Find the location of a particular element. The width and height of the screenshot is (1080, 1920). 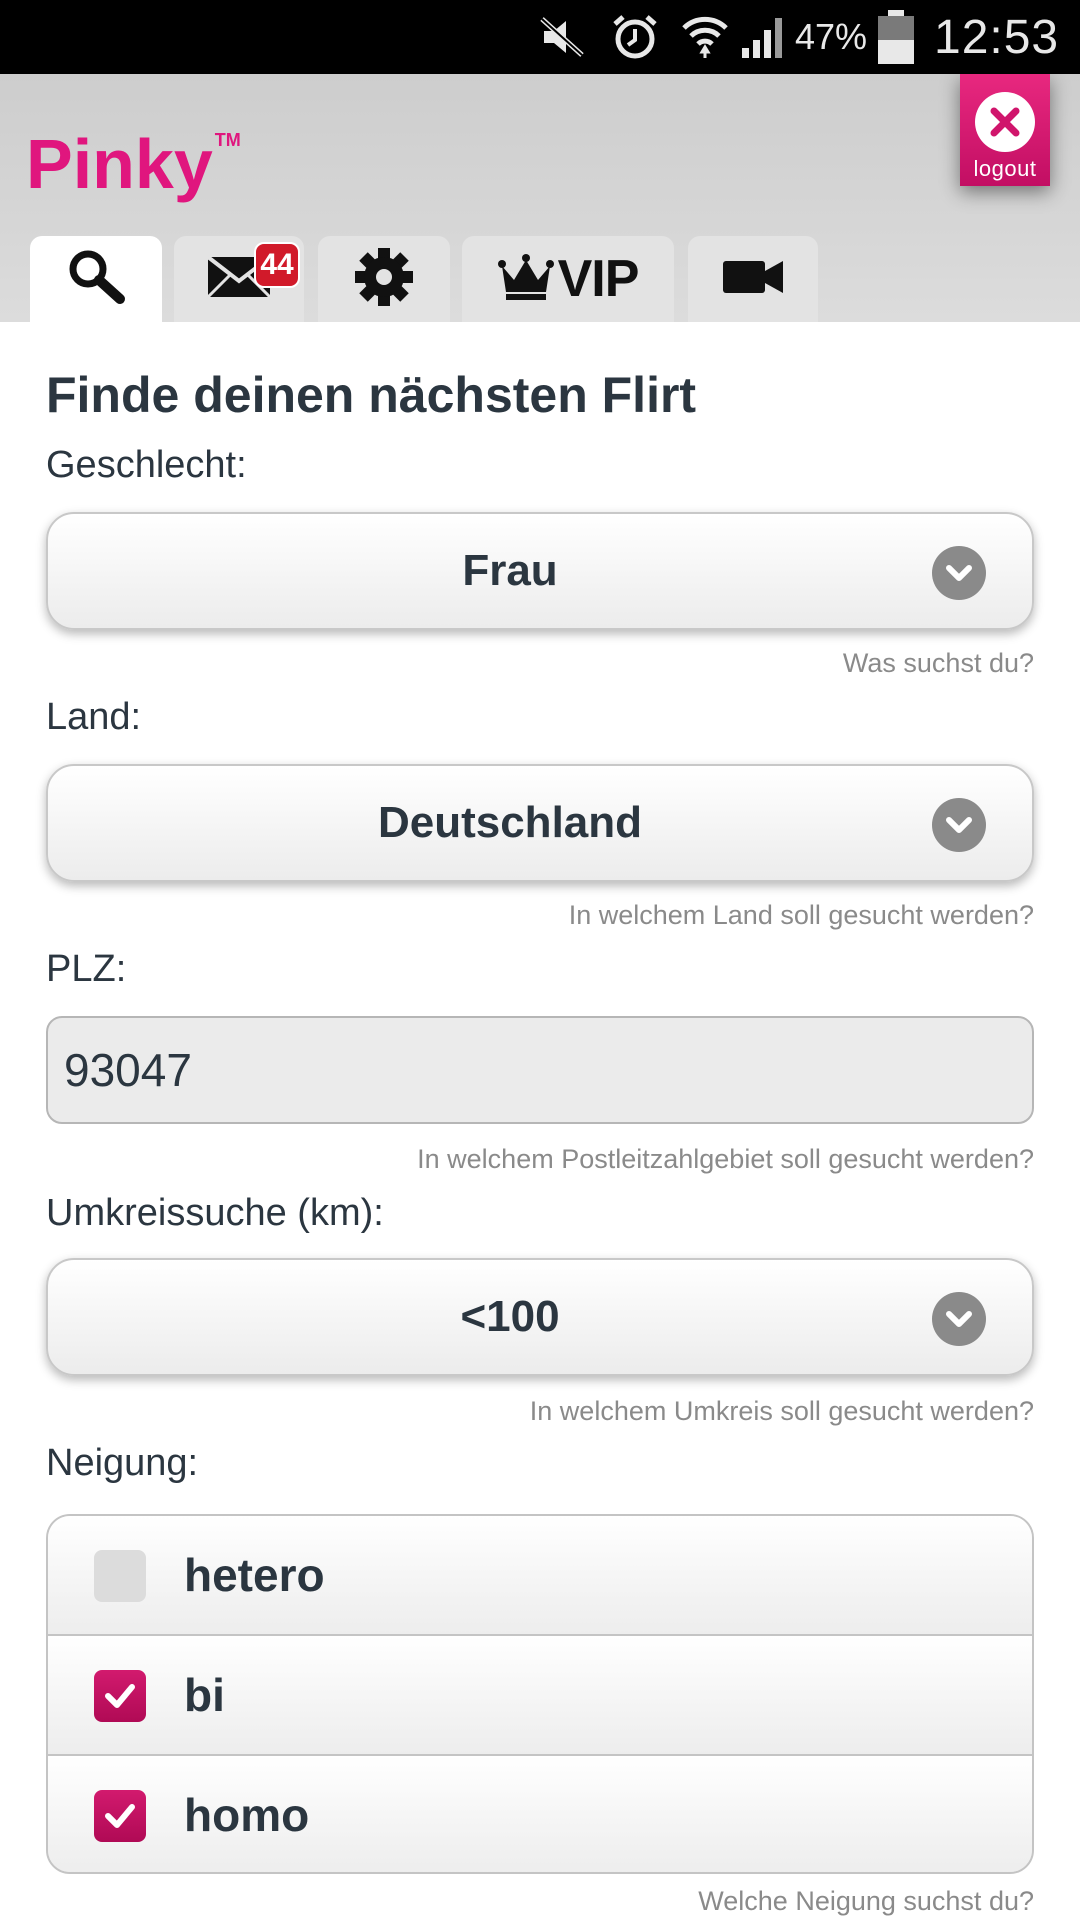

gender-select: Frau is located at coordinates (540, 571).